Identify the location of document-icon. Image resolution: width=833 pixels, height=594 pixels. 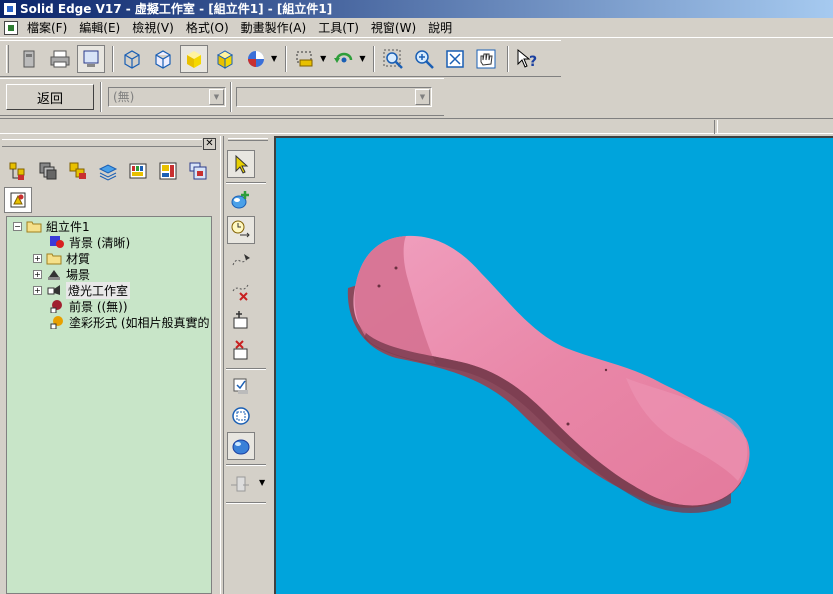
(11, 27).